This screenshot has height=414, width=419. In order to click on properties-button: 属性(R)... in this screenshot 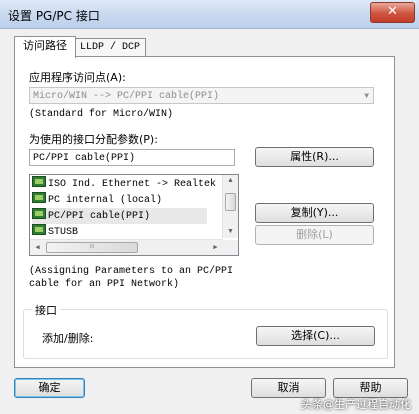, I will do `click(314, 157)`.